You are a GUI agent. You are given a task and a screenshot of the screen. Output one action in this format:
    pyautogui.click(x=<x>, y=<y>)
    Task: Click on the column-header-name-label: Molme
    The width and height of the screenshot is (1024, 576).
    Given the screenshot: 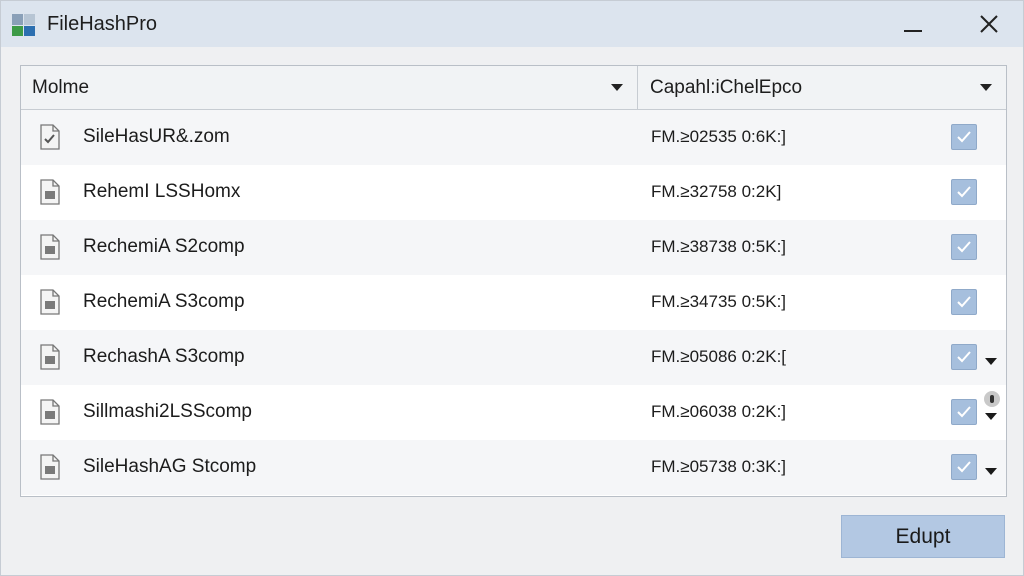 What is the action you would take?
    pyautogui.click(x=61, y=87)
    